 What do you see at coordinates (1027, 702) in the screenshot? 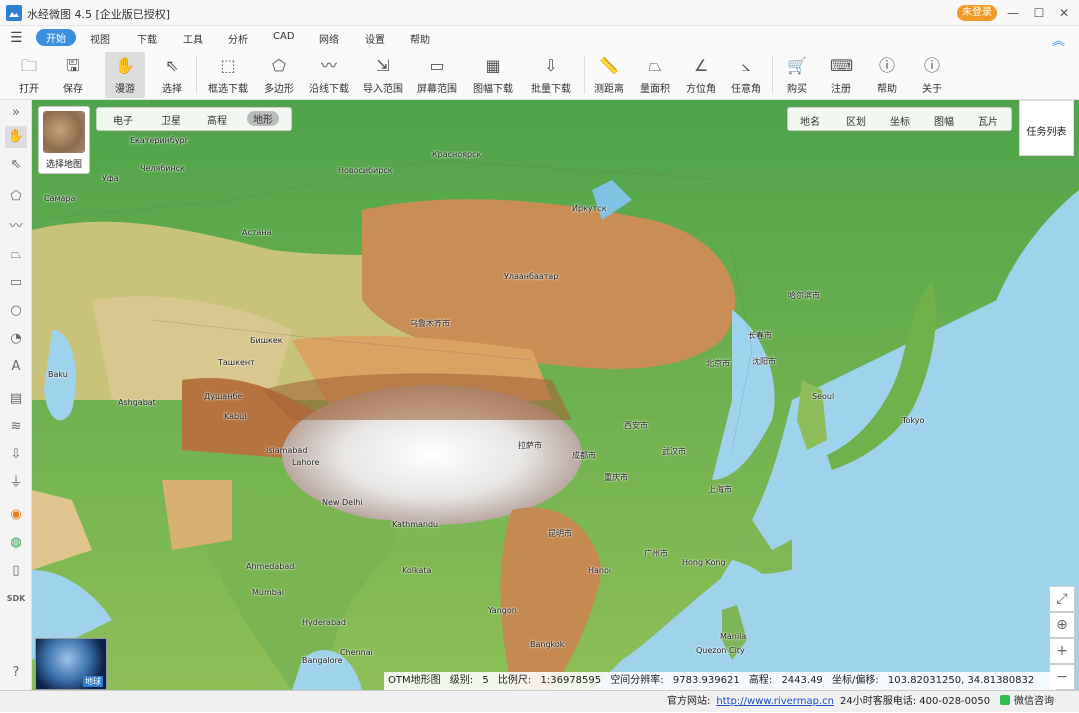
I see `wechat-consult-button: 微信咨询` at bounding box center [1027, 702].